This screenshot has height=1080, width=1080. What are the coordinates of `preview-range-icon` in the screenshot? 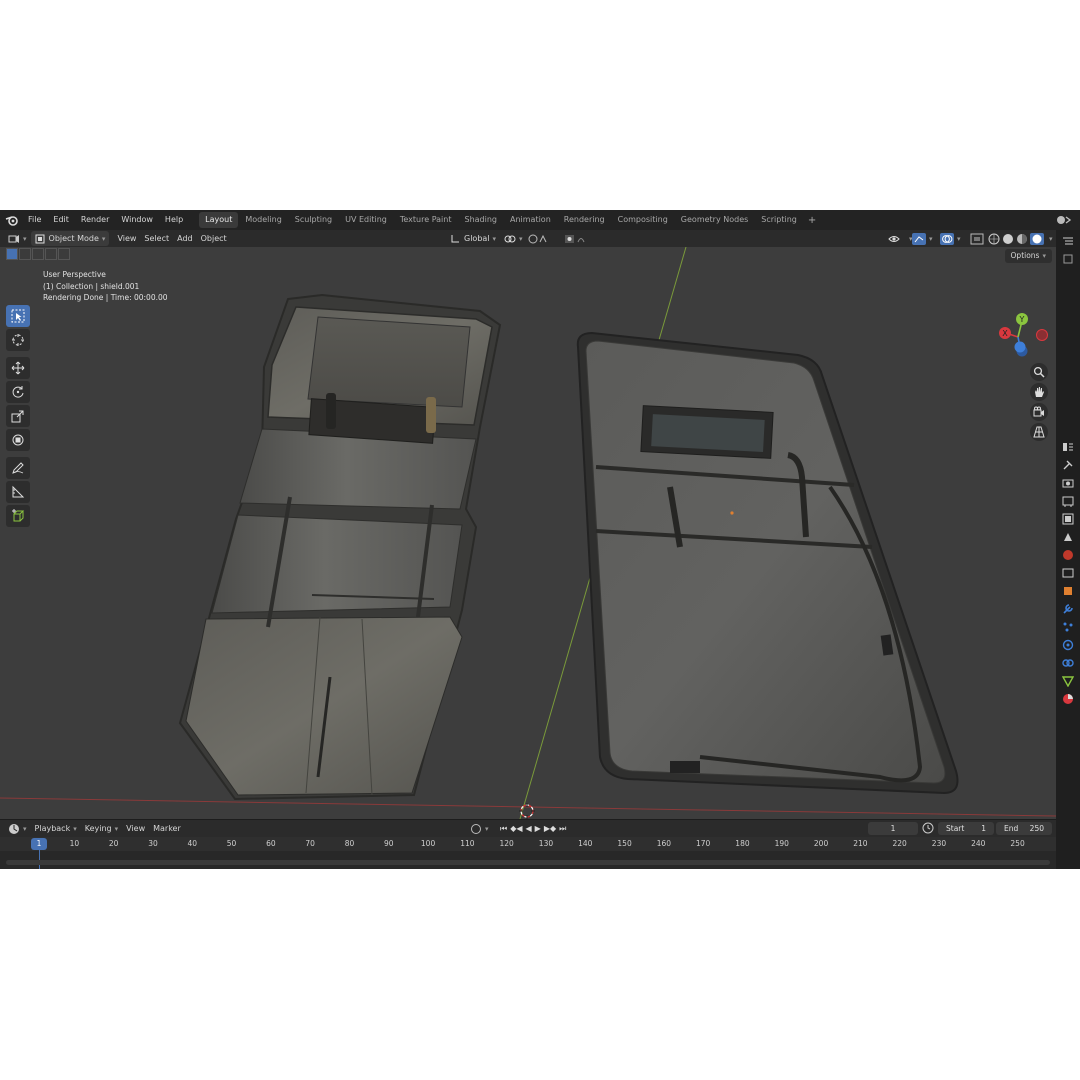 It's located at (928, 829).